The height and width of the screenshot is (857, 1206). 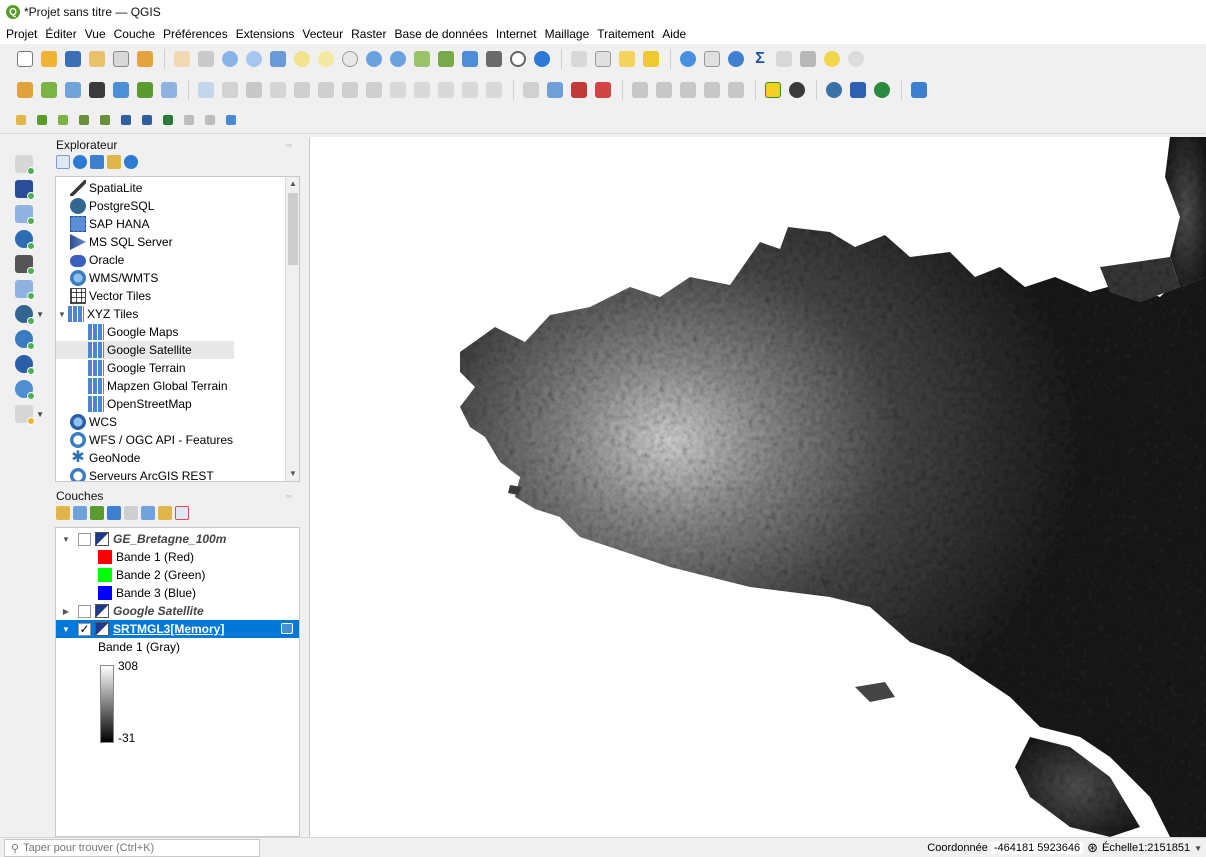 I want to click on scale-field: 1:2151851, so click(x=1164, y=848).